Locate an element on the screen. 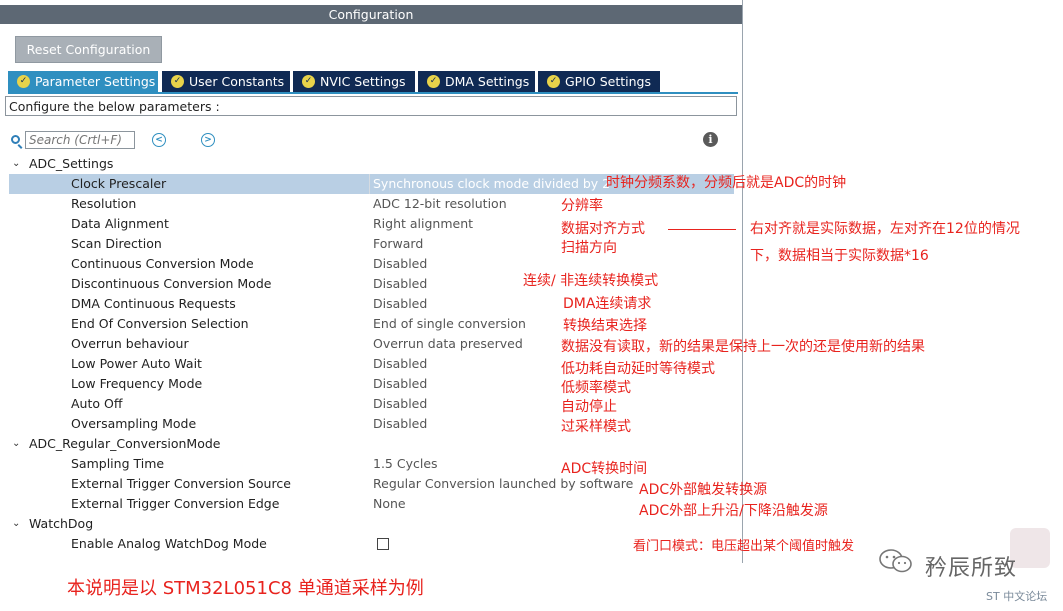 The image size is (1063, 611). annotation-low-freq: 低频率模式 is located at coordinates (596, 388).